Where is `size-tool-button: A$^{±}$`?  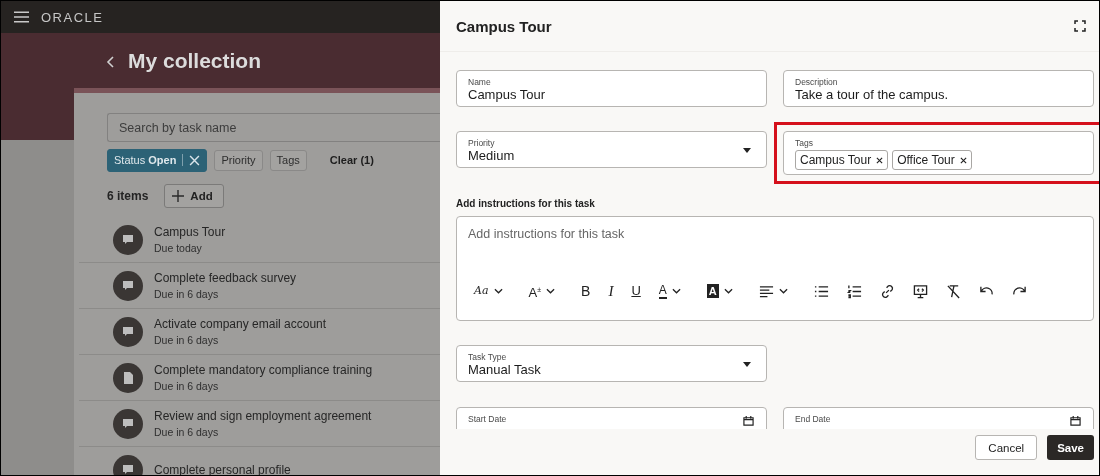 size-tool-button: A$^{±}$ is located at coordinates (542, 291).